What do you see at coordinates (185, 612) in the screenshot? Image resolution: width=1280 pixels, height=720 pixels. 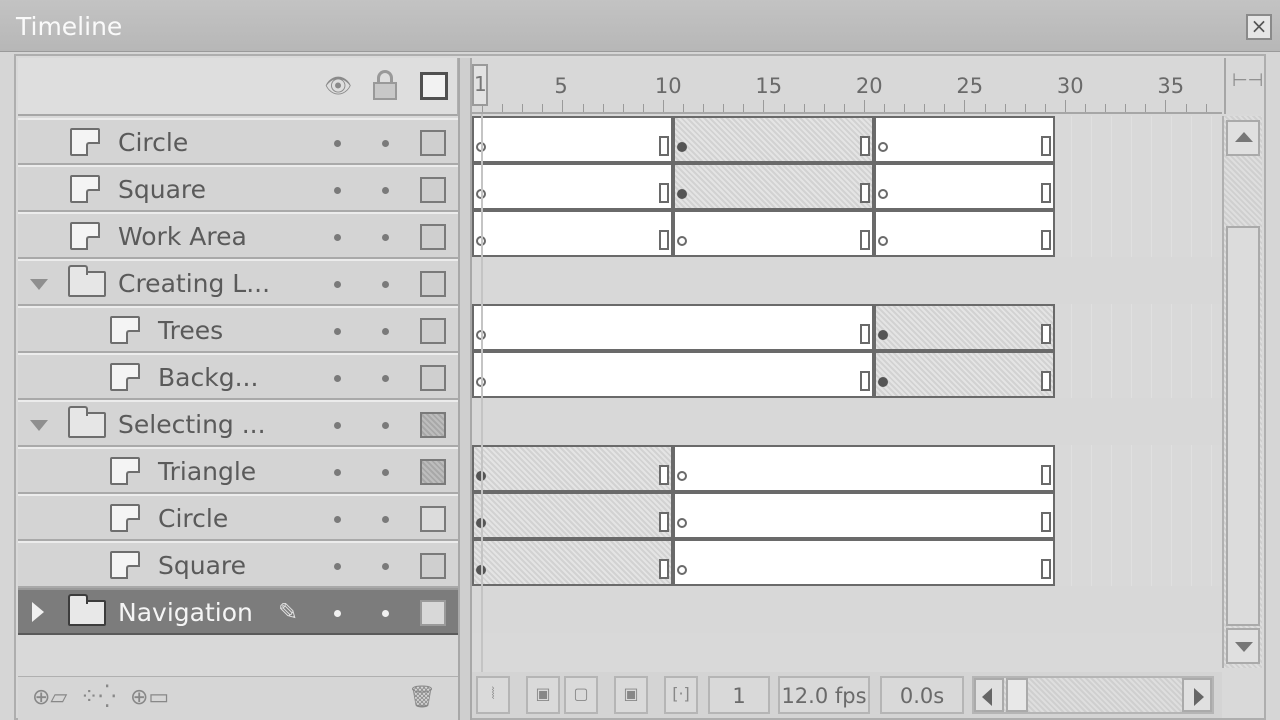 I see `layer-name: Navigation` at bounding box center [185, 612].